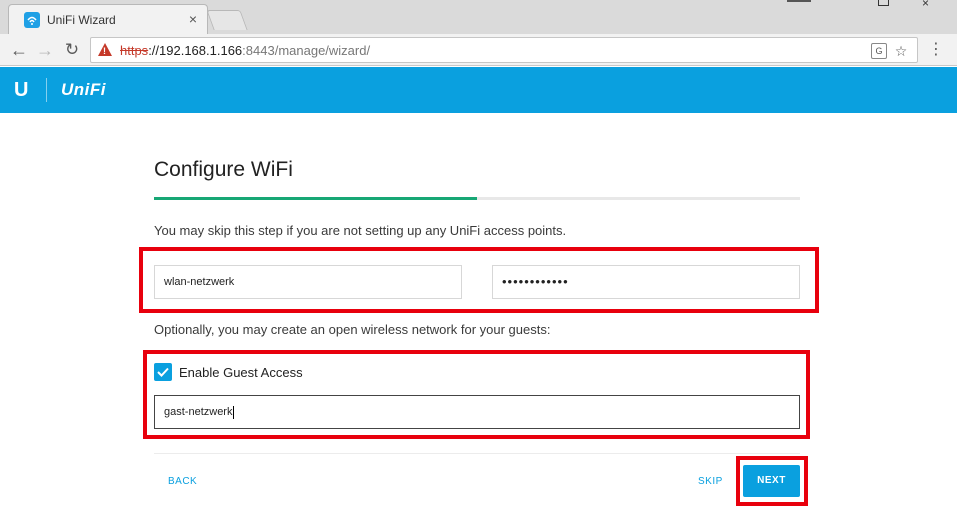  I want to click on guest-fields-highlight, so click(476, 394).